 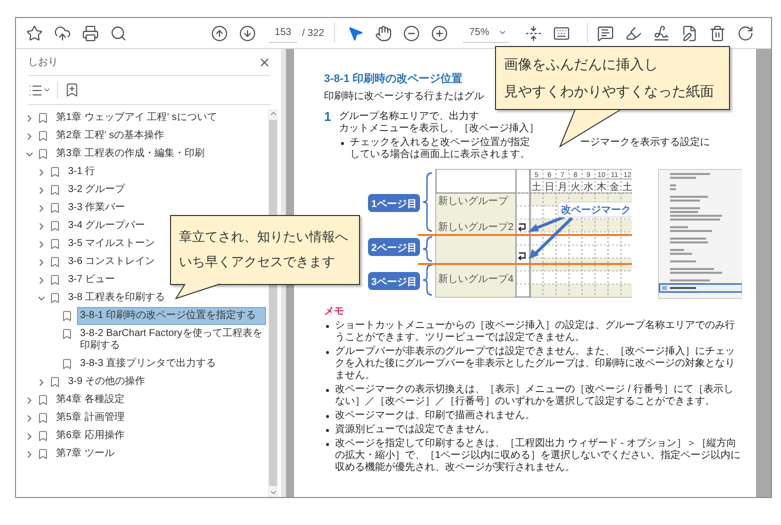 I want to click on weekday-label: 水, so click(x=589, y=187).